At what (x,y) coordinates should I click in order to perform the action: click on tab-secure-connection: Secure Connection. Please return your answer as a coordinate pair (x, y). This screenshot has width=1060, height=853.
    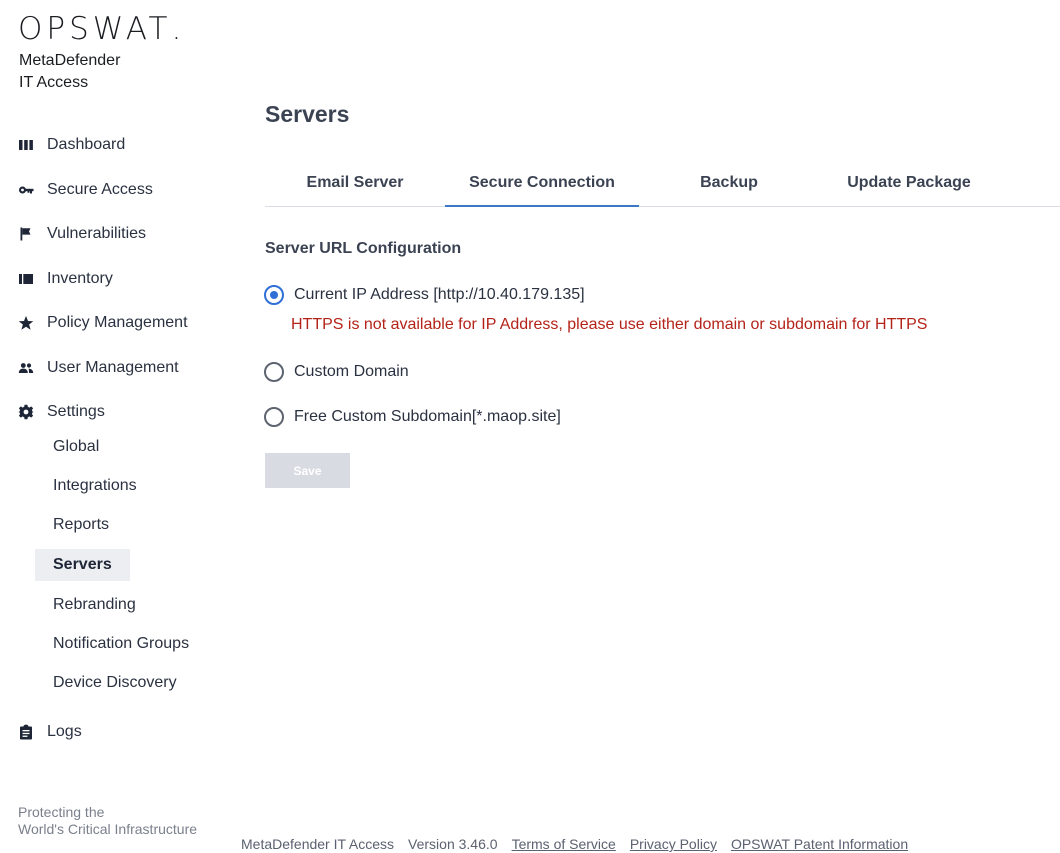
    Looking at the image, I should click on (542, 183).